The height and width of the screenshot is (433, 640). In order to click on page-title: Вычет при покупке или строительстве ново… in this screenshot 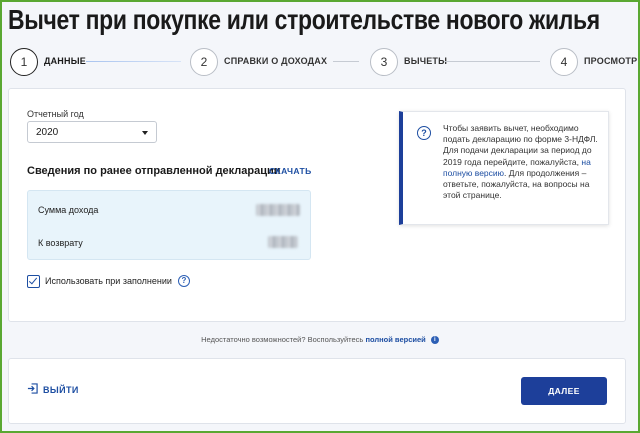, I will do `click(304, 19)`.